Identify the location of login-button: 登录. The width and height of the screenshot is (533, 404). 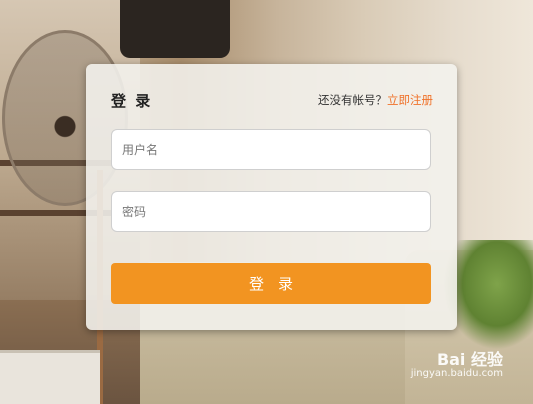
(271, 283).